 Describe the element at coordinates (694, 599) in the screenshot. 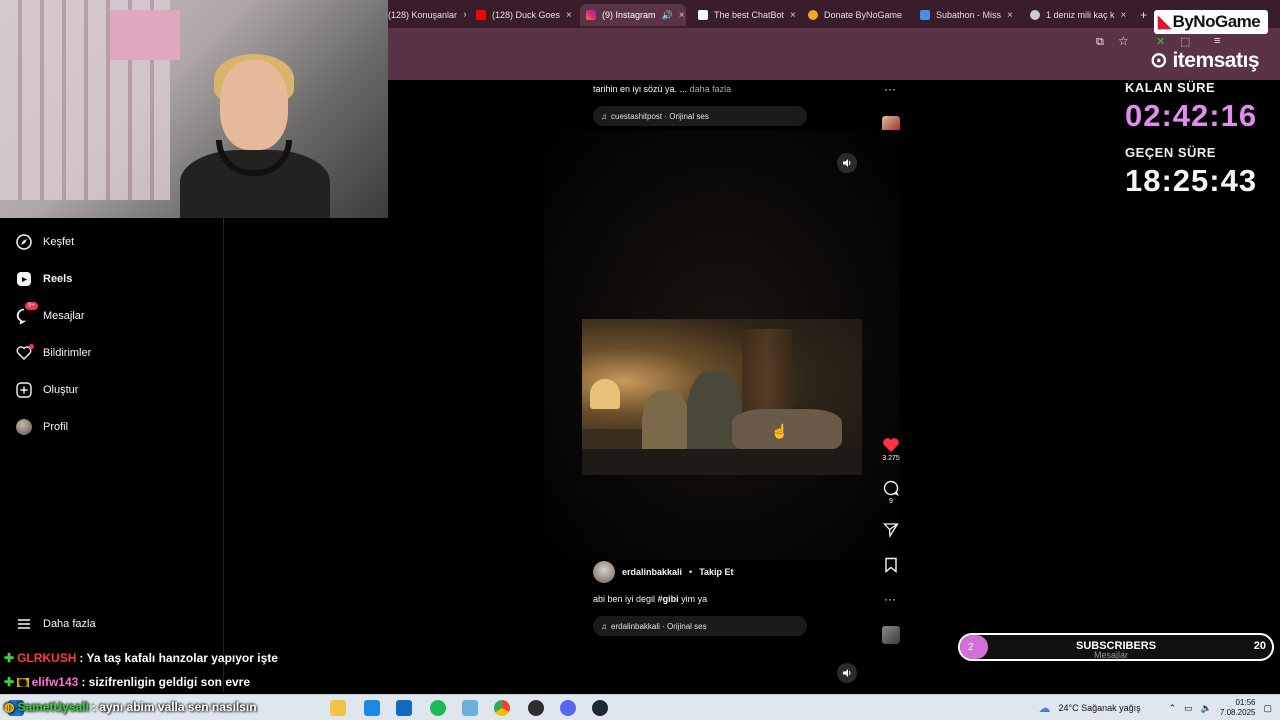

I see `caption-text: yim ya` at that location.